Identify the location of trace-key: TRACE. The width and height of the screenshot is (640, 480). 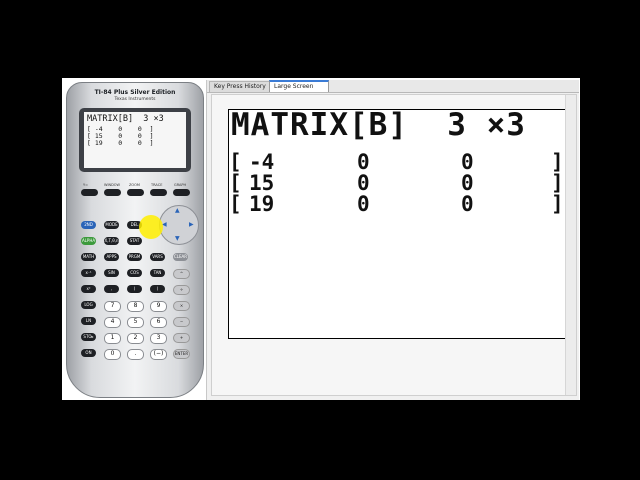
(158, 189).